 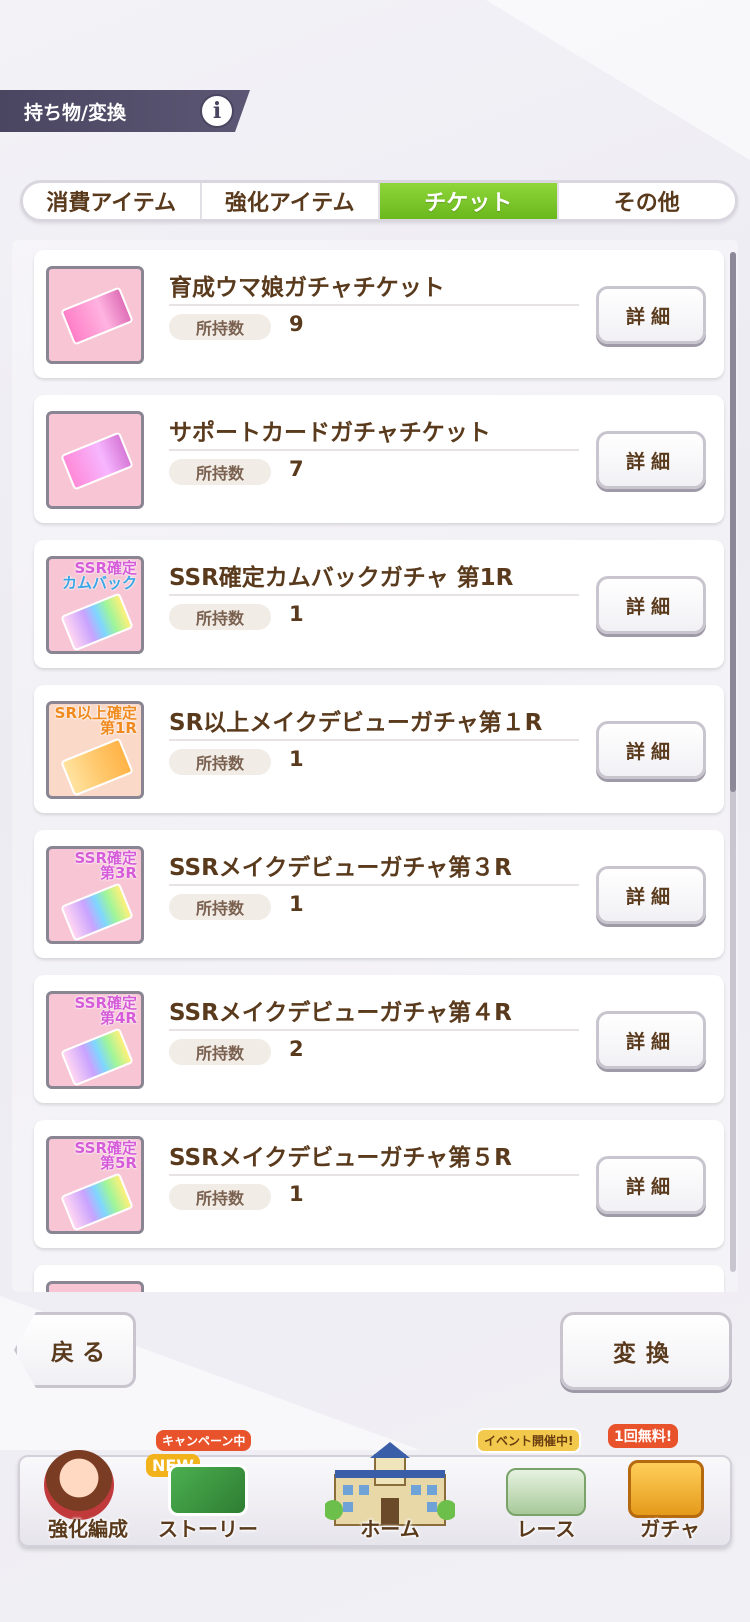 What do you see at coordinates (643, 1436) in the screenshot?
I see `free-badge: 1回無料!` at bounding box center [643, 1436].